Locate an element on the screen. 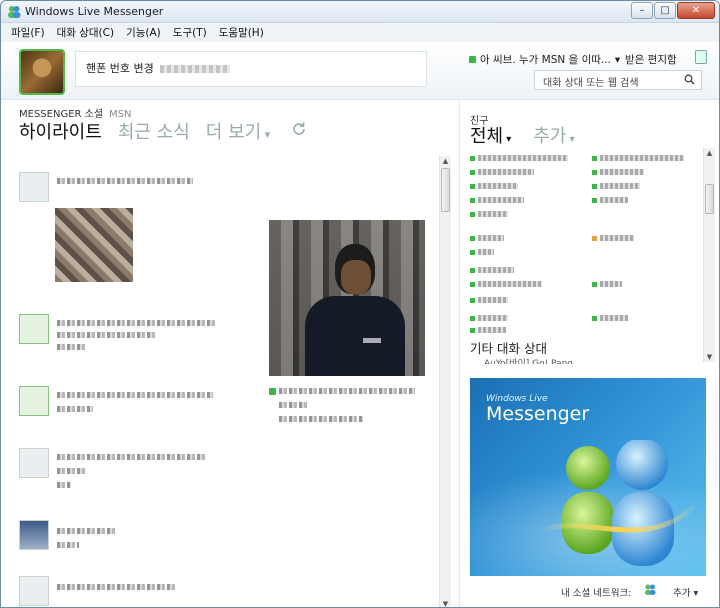 This screenshot has width=720, height=608. tab-all-contacts: 전체 is located at coordinates (490, 135).